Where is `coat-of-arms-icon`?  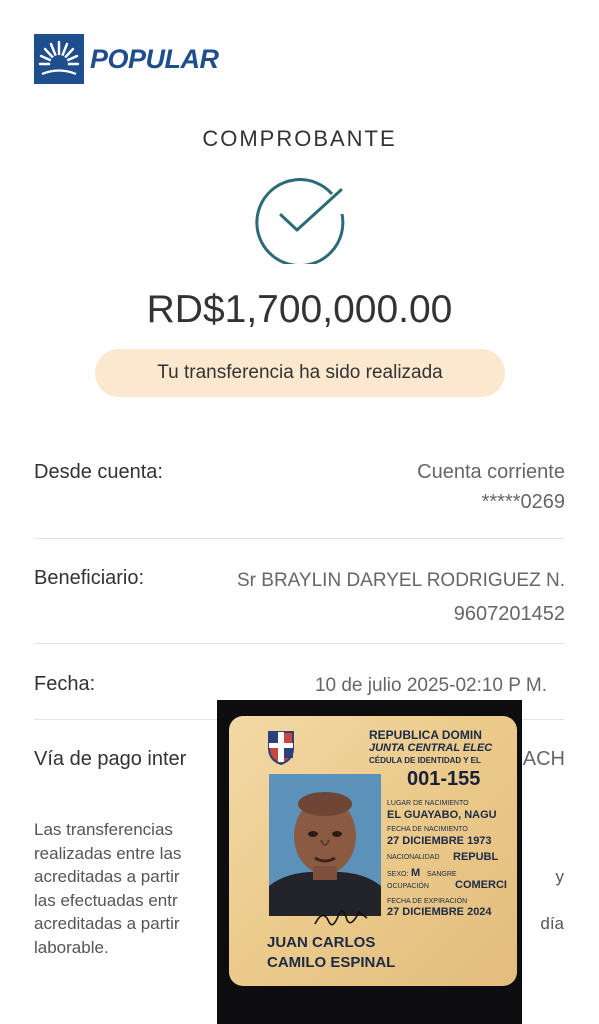 coat-of-arms-icon is located at coordinates (281, 749).